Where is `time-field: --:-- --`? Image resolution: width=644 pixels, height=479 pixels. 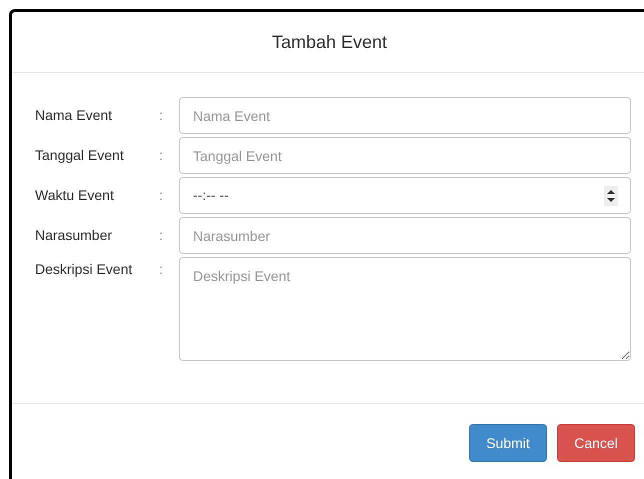 time-field: --:-- -- is located at coordinates (405, 195).